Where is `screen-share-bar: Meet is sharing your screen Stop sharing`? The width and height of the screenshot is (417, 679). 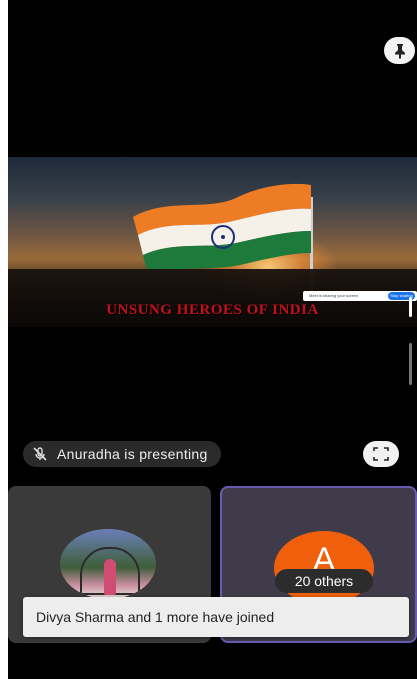 screen-share-bar: Meet is sharing your screen Stop sharing is located at coordinates (360, 296).